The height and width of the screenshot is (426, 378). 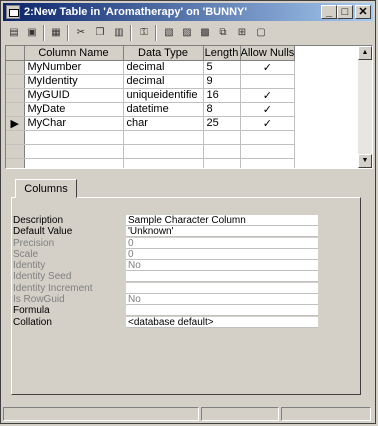 What do you see at coordinates (222, 53) in the screenshot?
I see `column-header-length: Length` at bounding box center [222, 53].